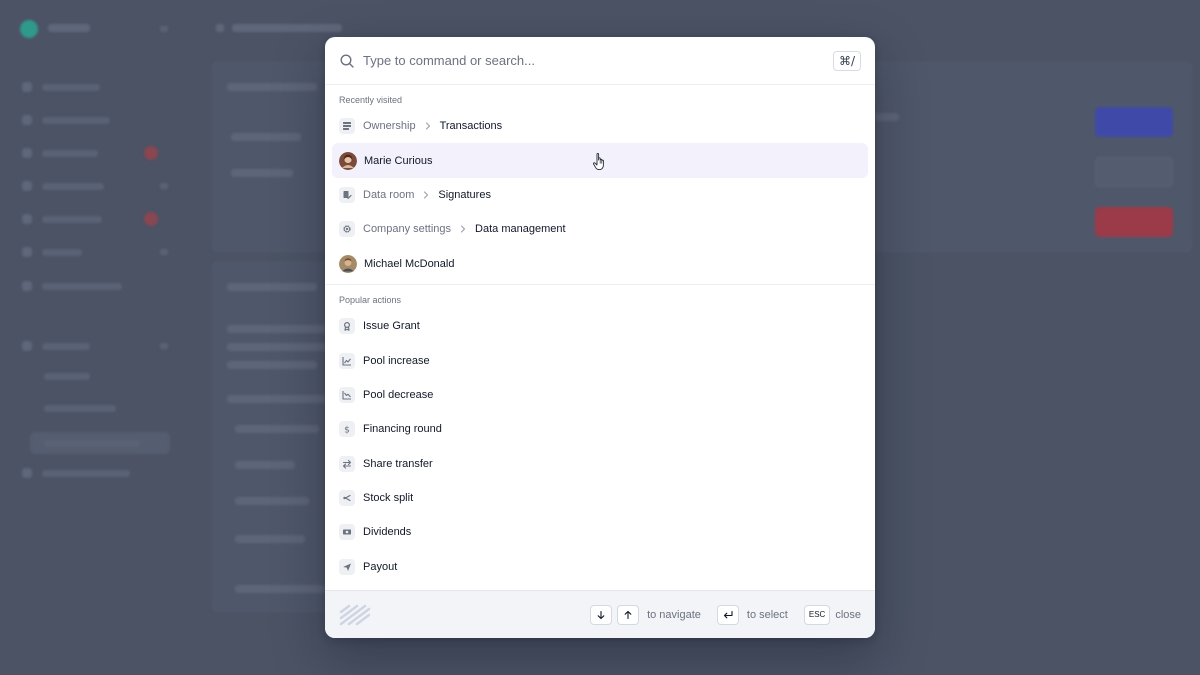  What do you see at coordinates (600, 567) in the screenshot?
I see `action-payout: Payout` at bounding box center [600, 567].